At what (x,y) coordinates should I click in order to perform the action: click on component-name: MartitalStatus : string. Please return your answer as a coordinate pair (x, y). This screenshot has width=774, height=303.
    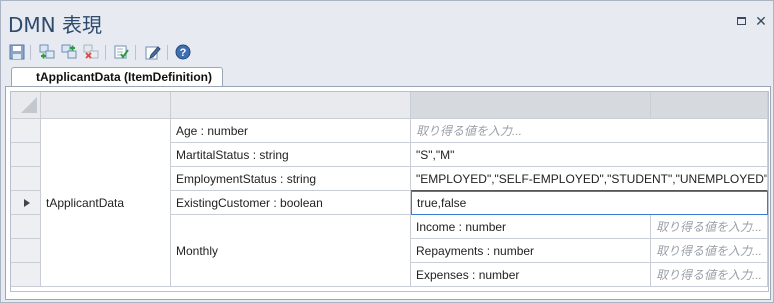
    Looking at the image, I should click on (232, 154).